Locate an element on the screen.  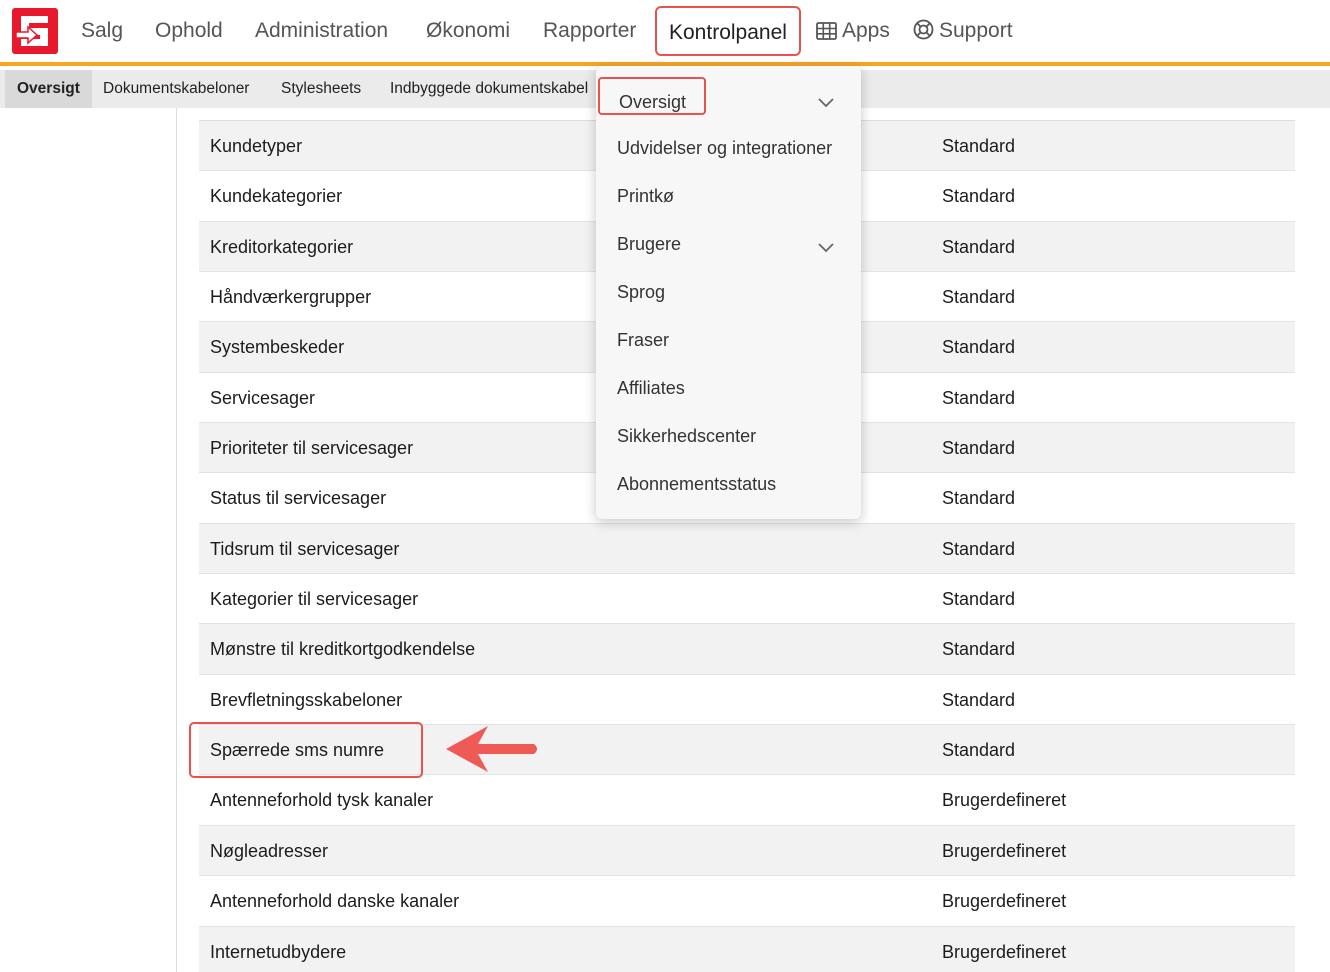
row-name: Antenneforhold danske kanaler is located at coordinates (334, 901).